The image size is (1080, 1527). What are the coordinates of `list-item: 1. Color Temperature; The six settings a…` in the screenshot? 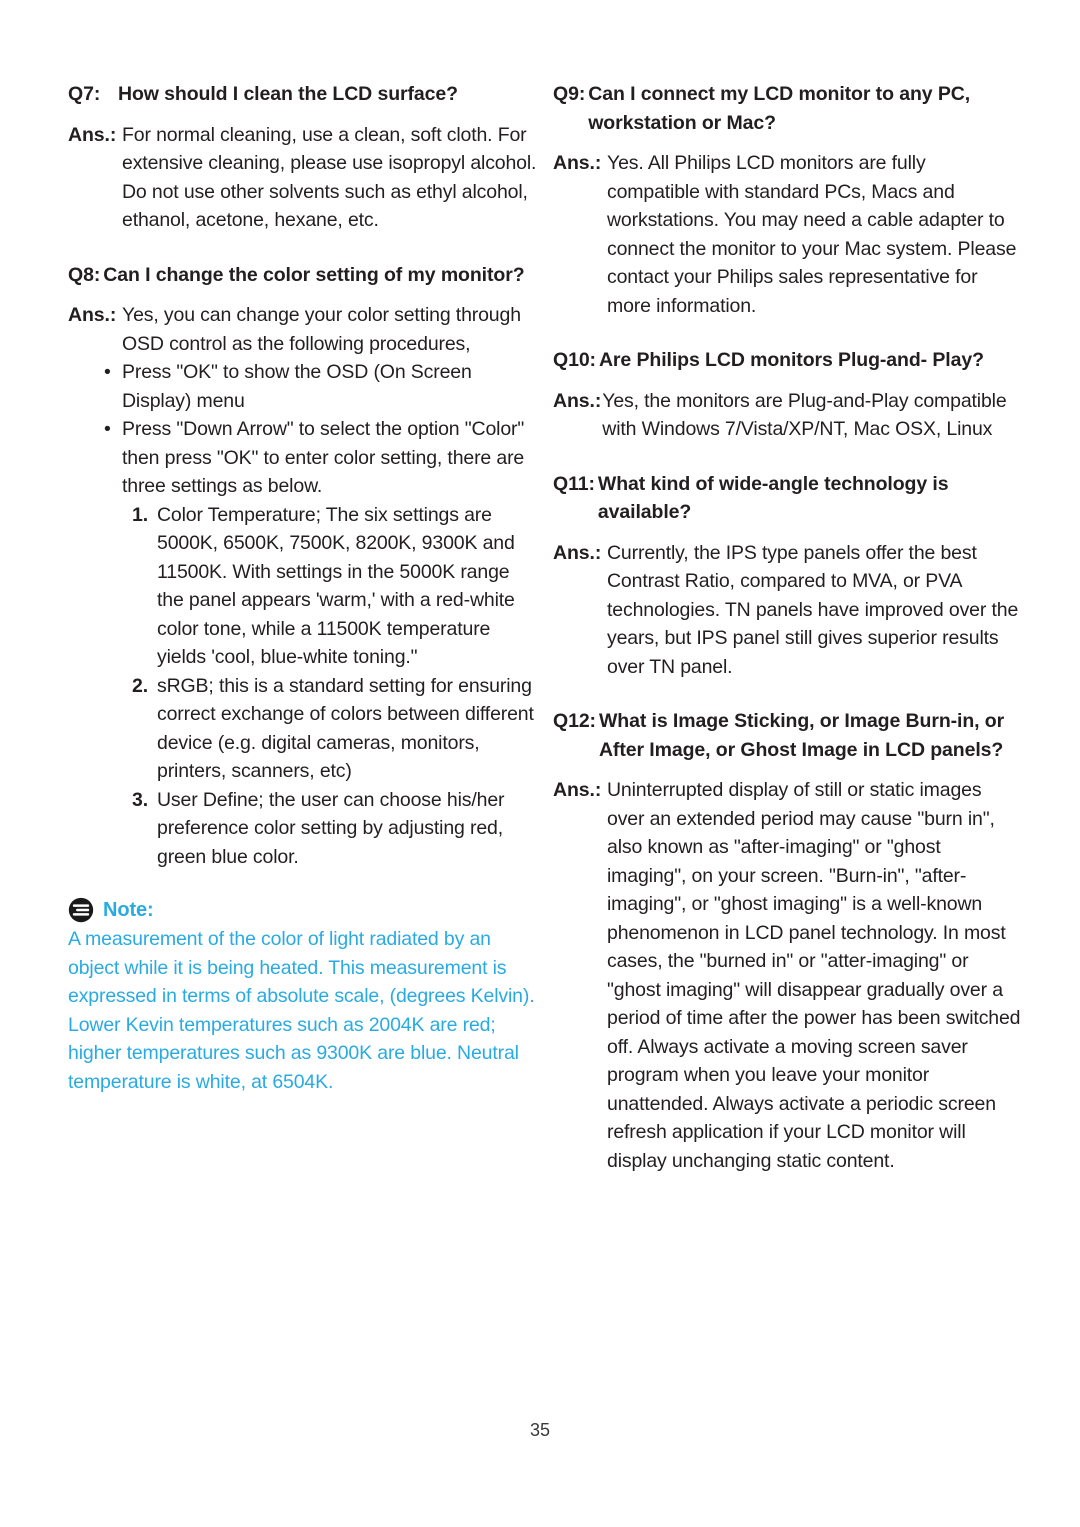 It's located at (335, 586).